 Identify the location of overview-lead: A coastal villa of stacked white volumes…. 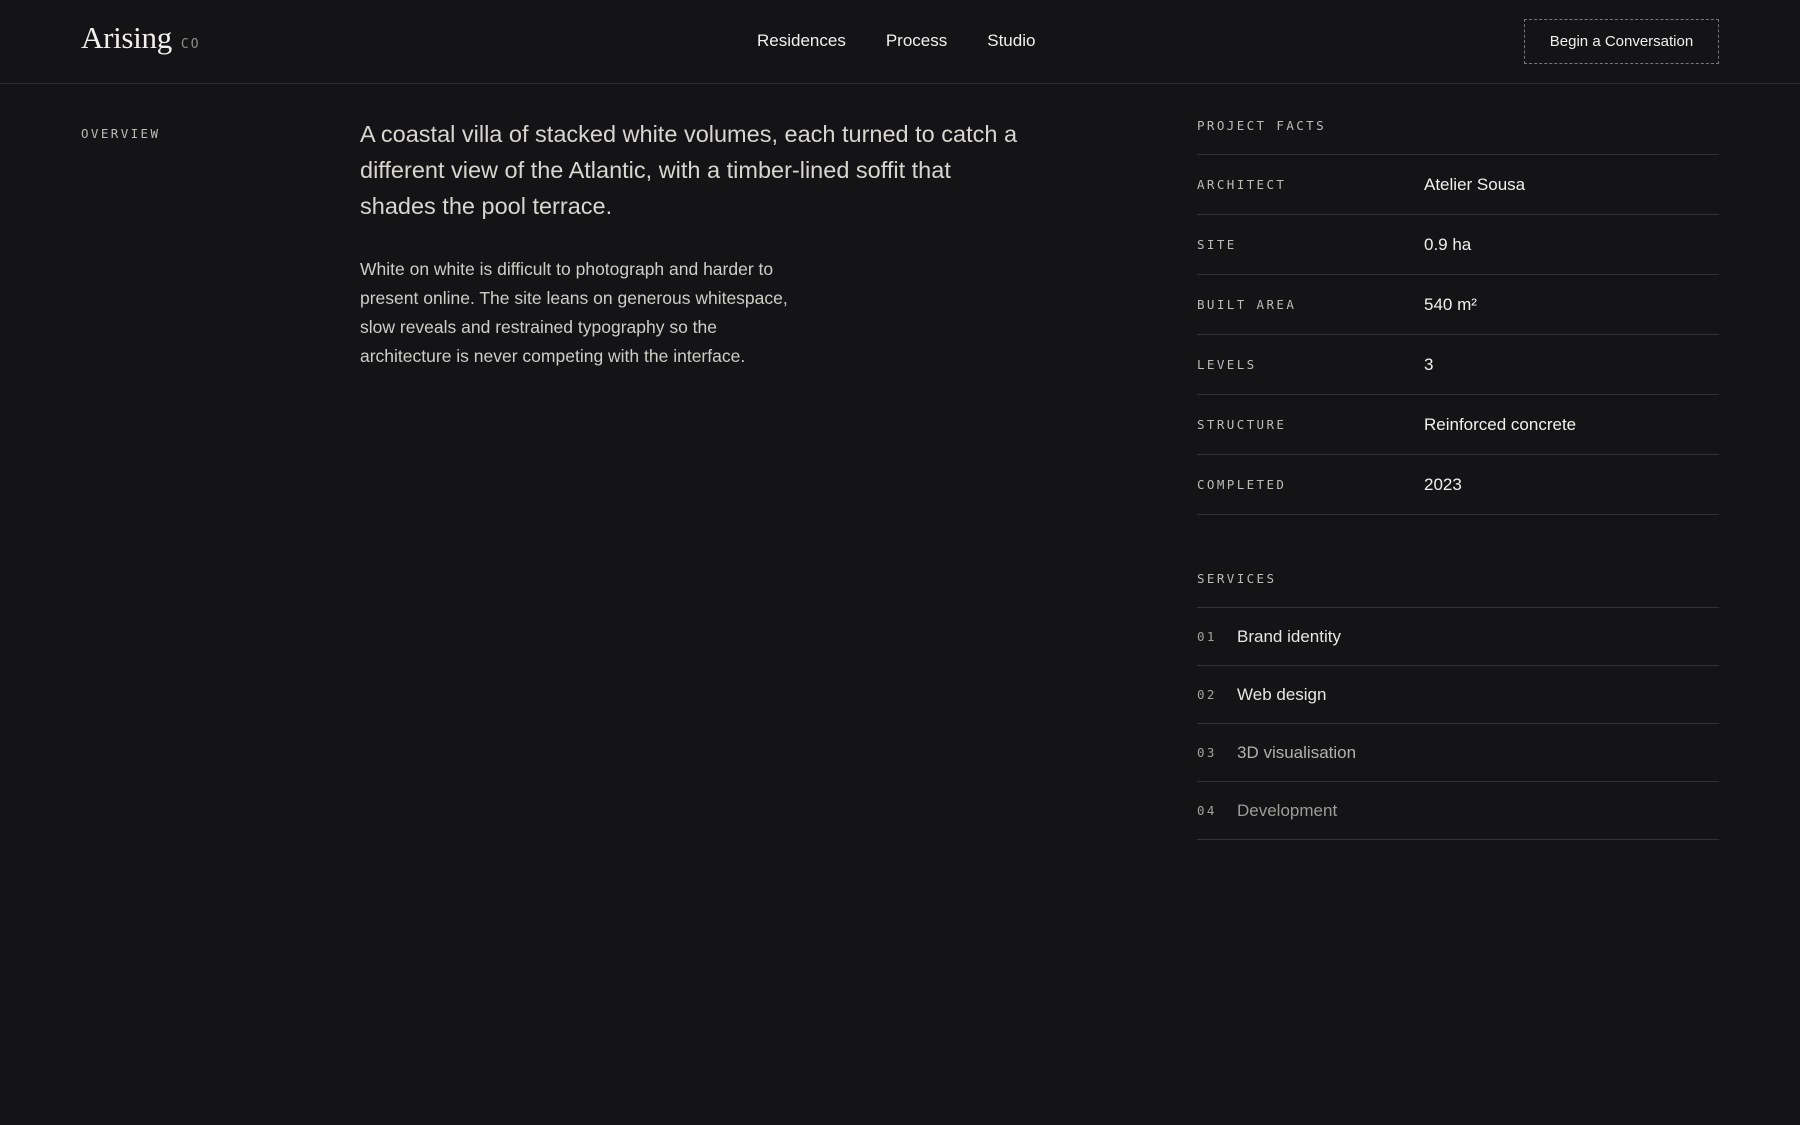
(689, 170).